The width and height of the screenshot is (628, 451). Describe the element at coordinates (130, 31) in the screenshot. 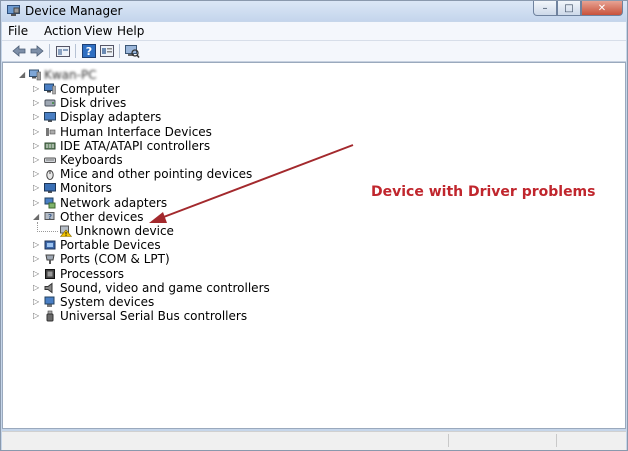

I see `menu-help: Help` at that location.